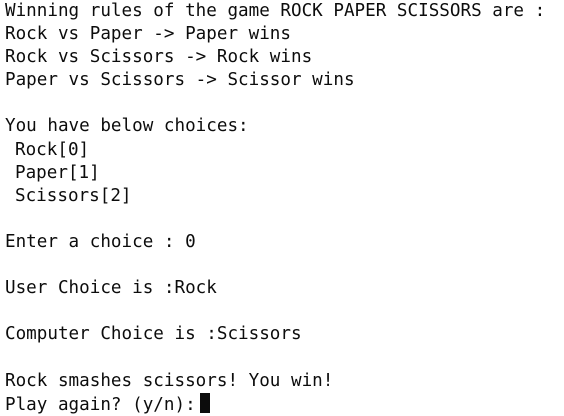 This screenshot has width=564, height=416. I want to click on choice-option: Rock[0], so click(52, 149).